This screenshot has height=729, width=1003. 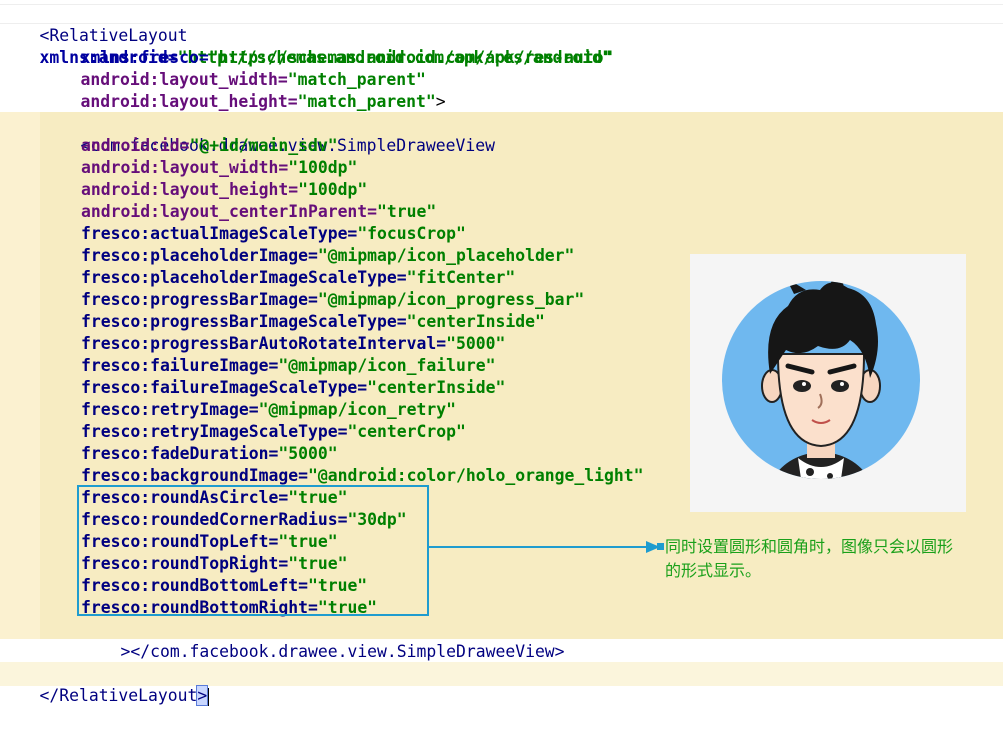 I want to click on code-line-4: android:layout_height="match_parent">, so click(x=243, y=90).